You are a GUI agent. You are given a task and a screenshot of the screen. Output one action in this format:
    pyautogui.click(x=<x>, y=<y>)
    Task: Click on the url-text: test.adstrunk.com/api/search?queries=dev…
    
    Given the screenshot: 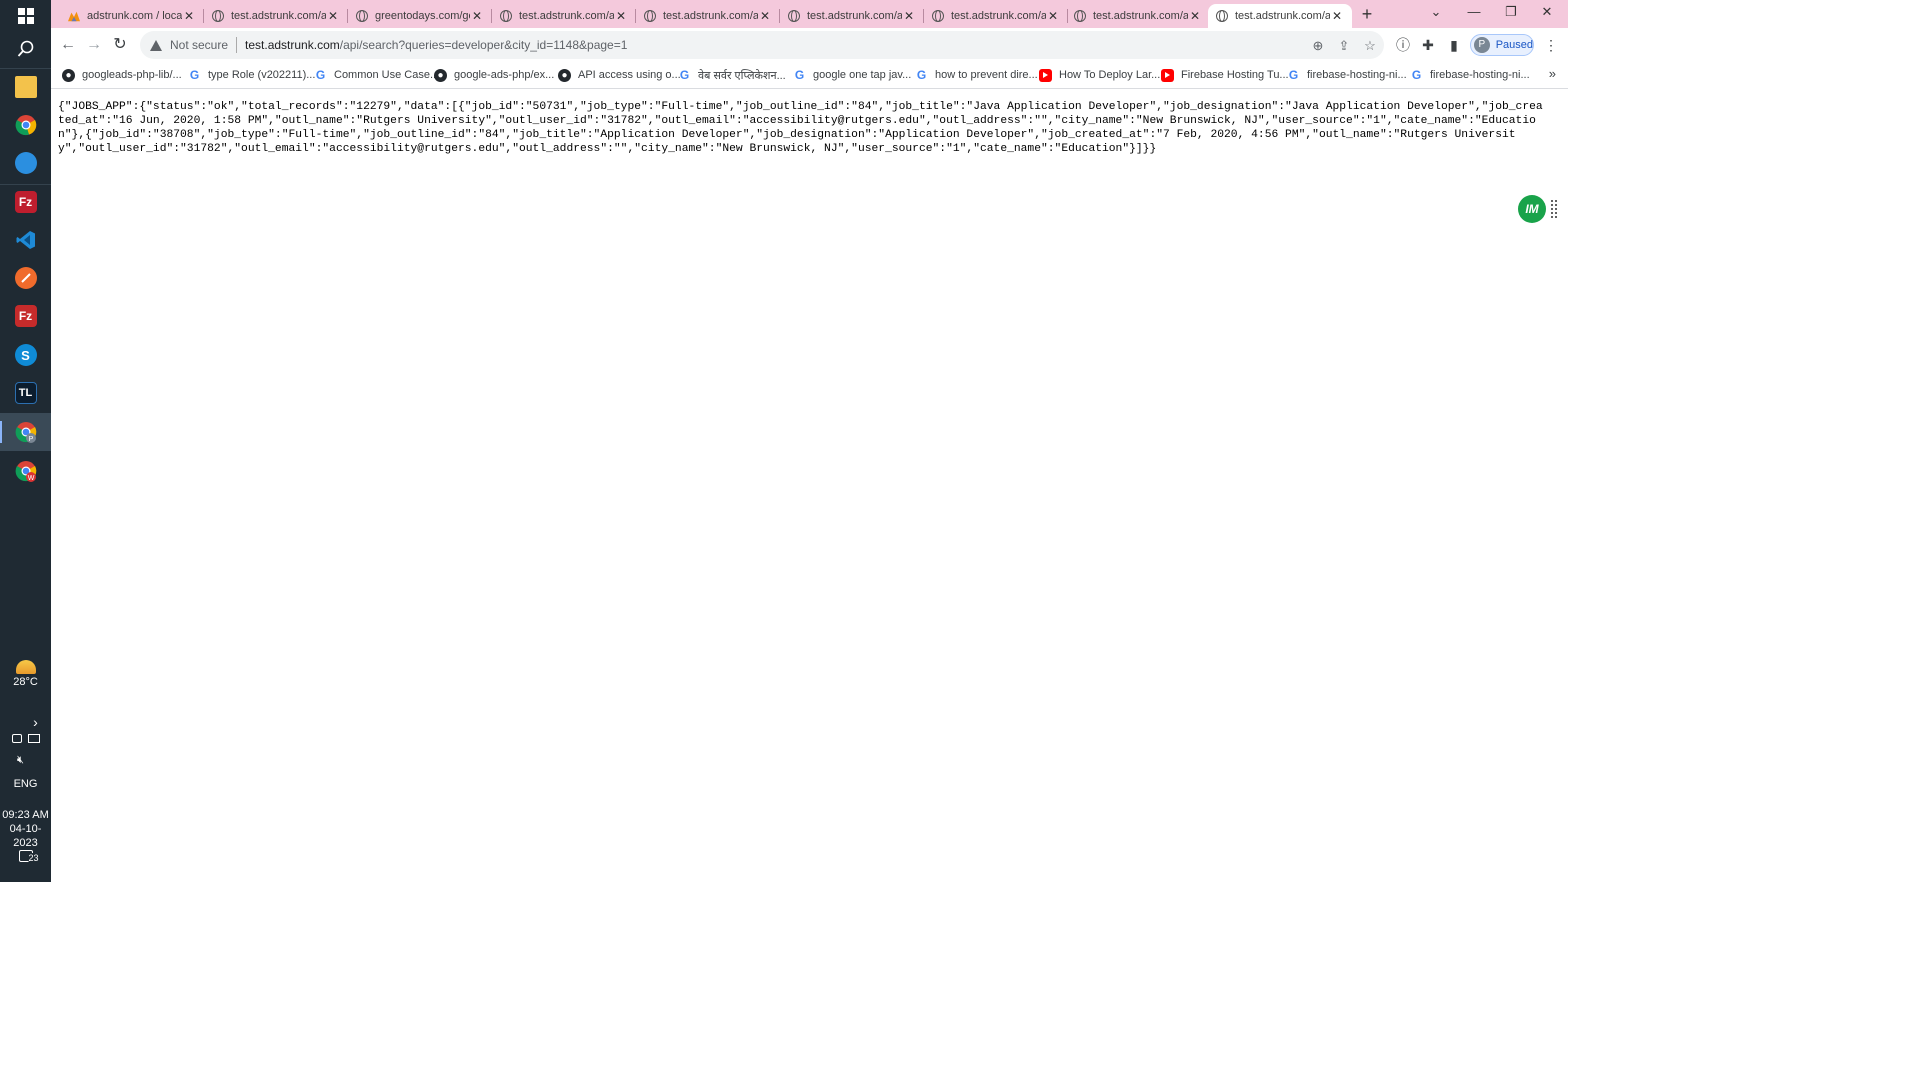 What is the action you would take?
    pyautogui.click(x=436, y=45)
    